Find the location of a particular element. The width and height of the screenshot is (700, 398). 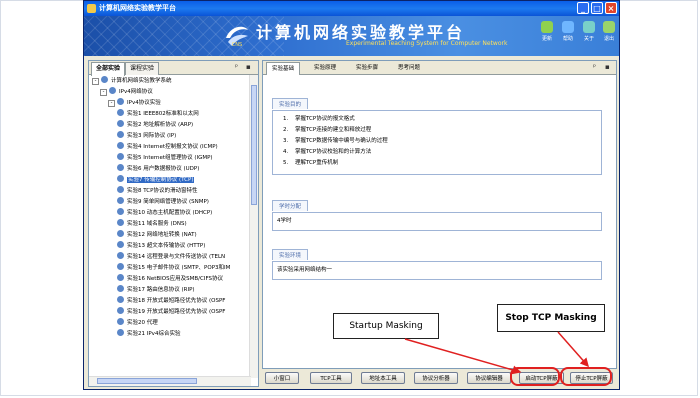

startup-arrow is located at coordinates (463, 356).